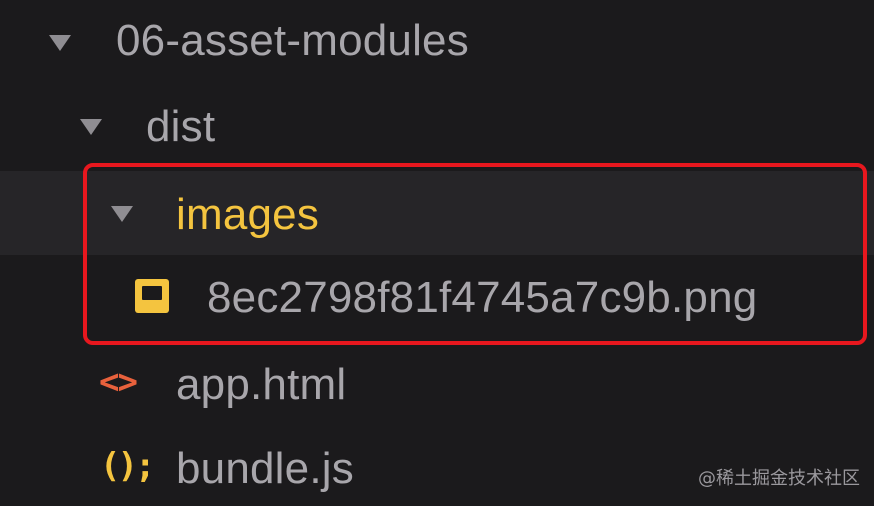 The width and height of the screenshot is (874, 506). I want to click on html-file-icon: <>, so click(118, 382).